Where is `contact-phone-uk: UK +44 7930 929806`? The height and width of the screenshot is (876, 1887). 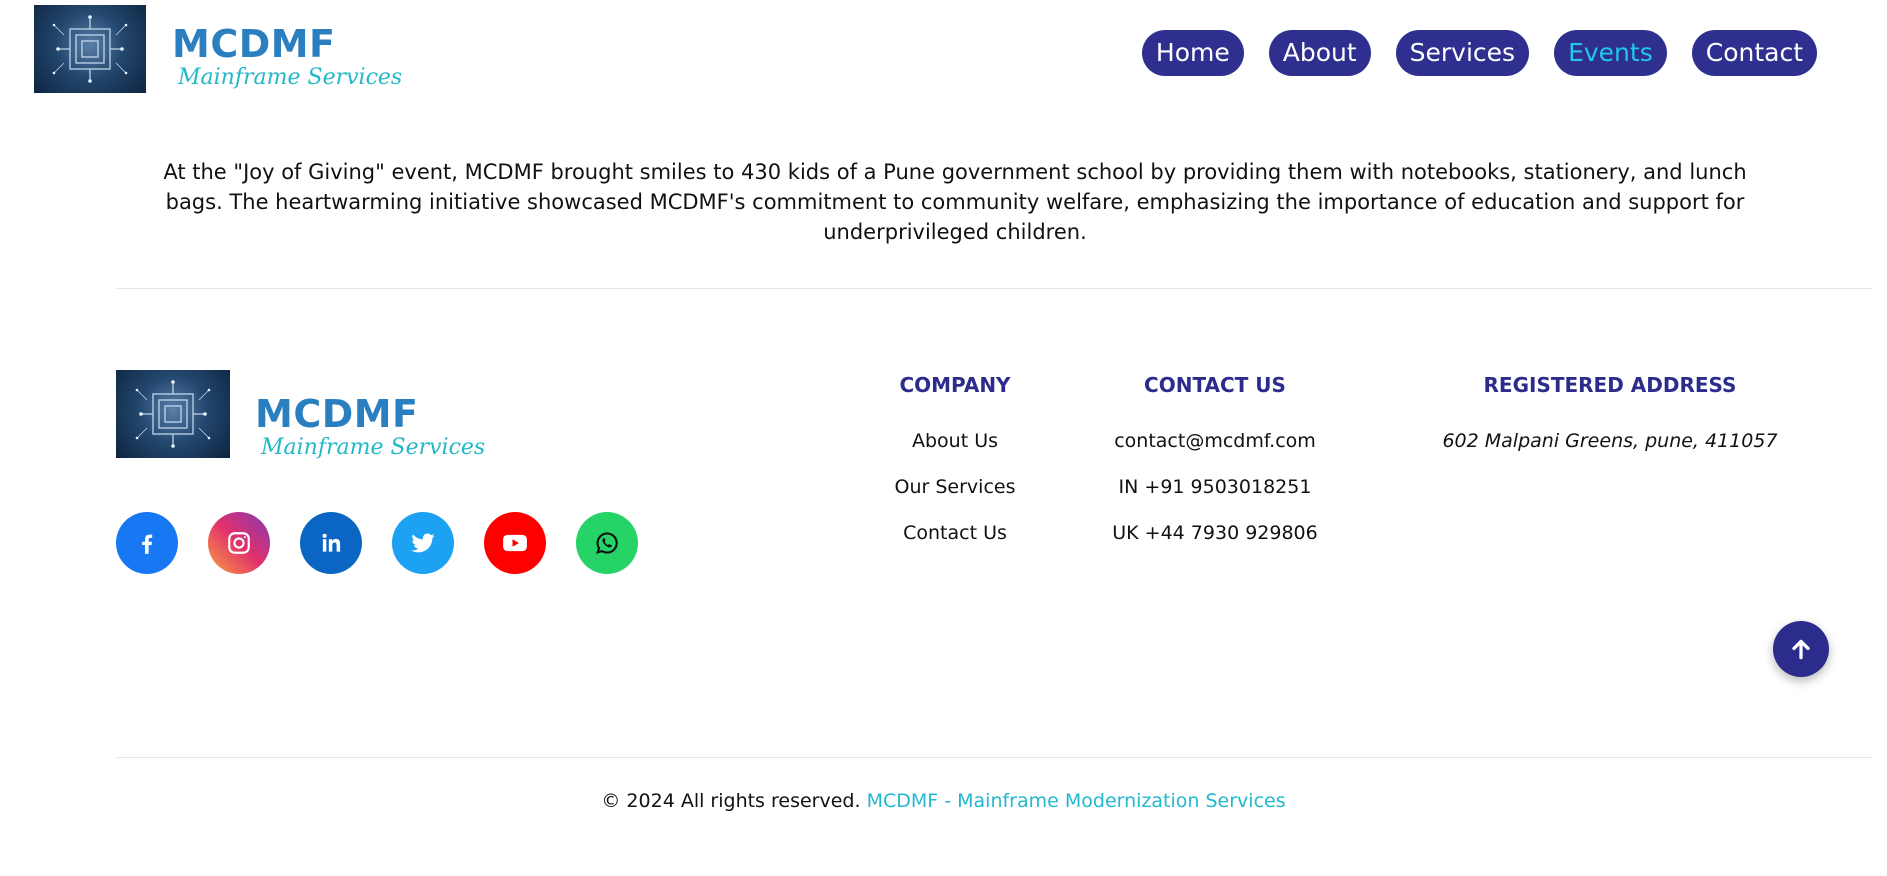
contact-phone-uk: UK +44 7930 929806 is located at coordinates (1215, 543).